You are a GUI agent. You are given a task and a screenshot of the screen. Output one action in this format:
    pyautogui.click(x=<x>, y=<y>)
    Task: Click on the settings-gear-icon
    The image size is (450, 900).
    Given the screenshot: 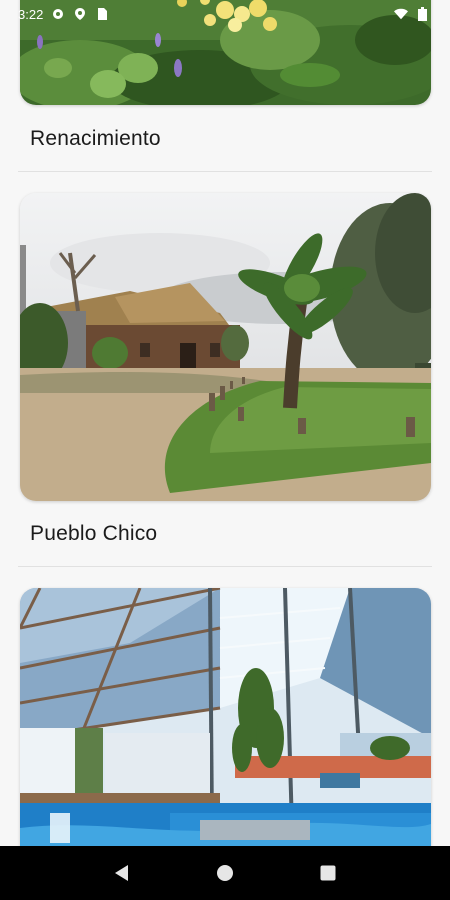 What is the action you would take?
    pyautogui.click(x=58, y=14)
    